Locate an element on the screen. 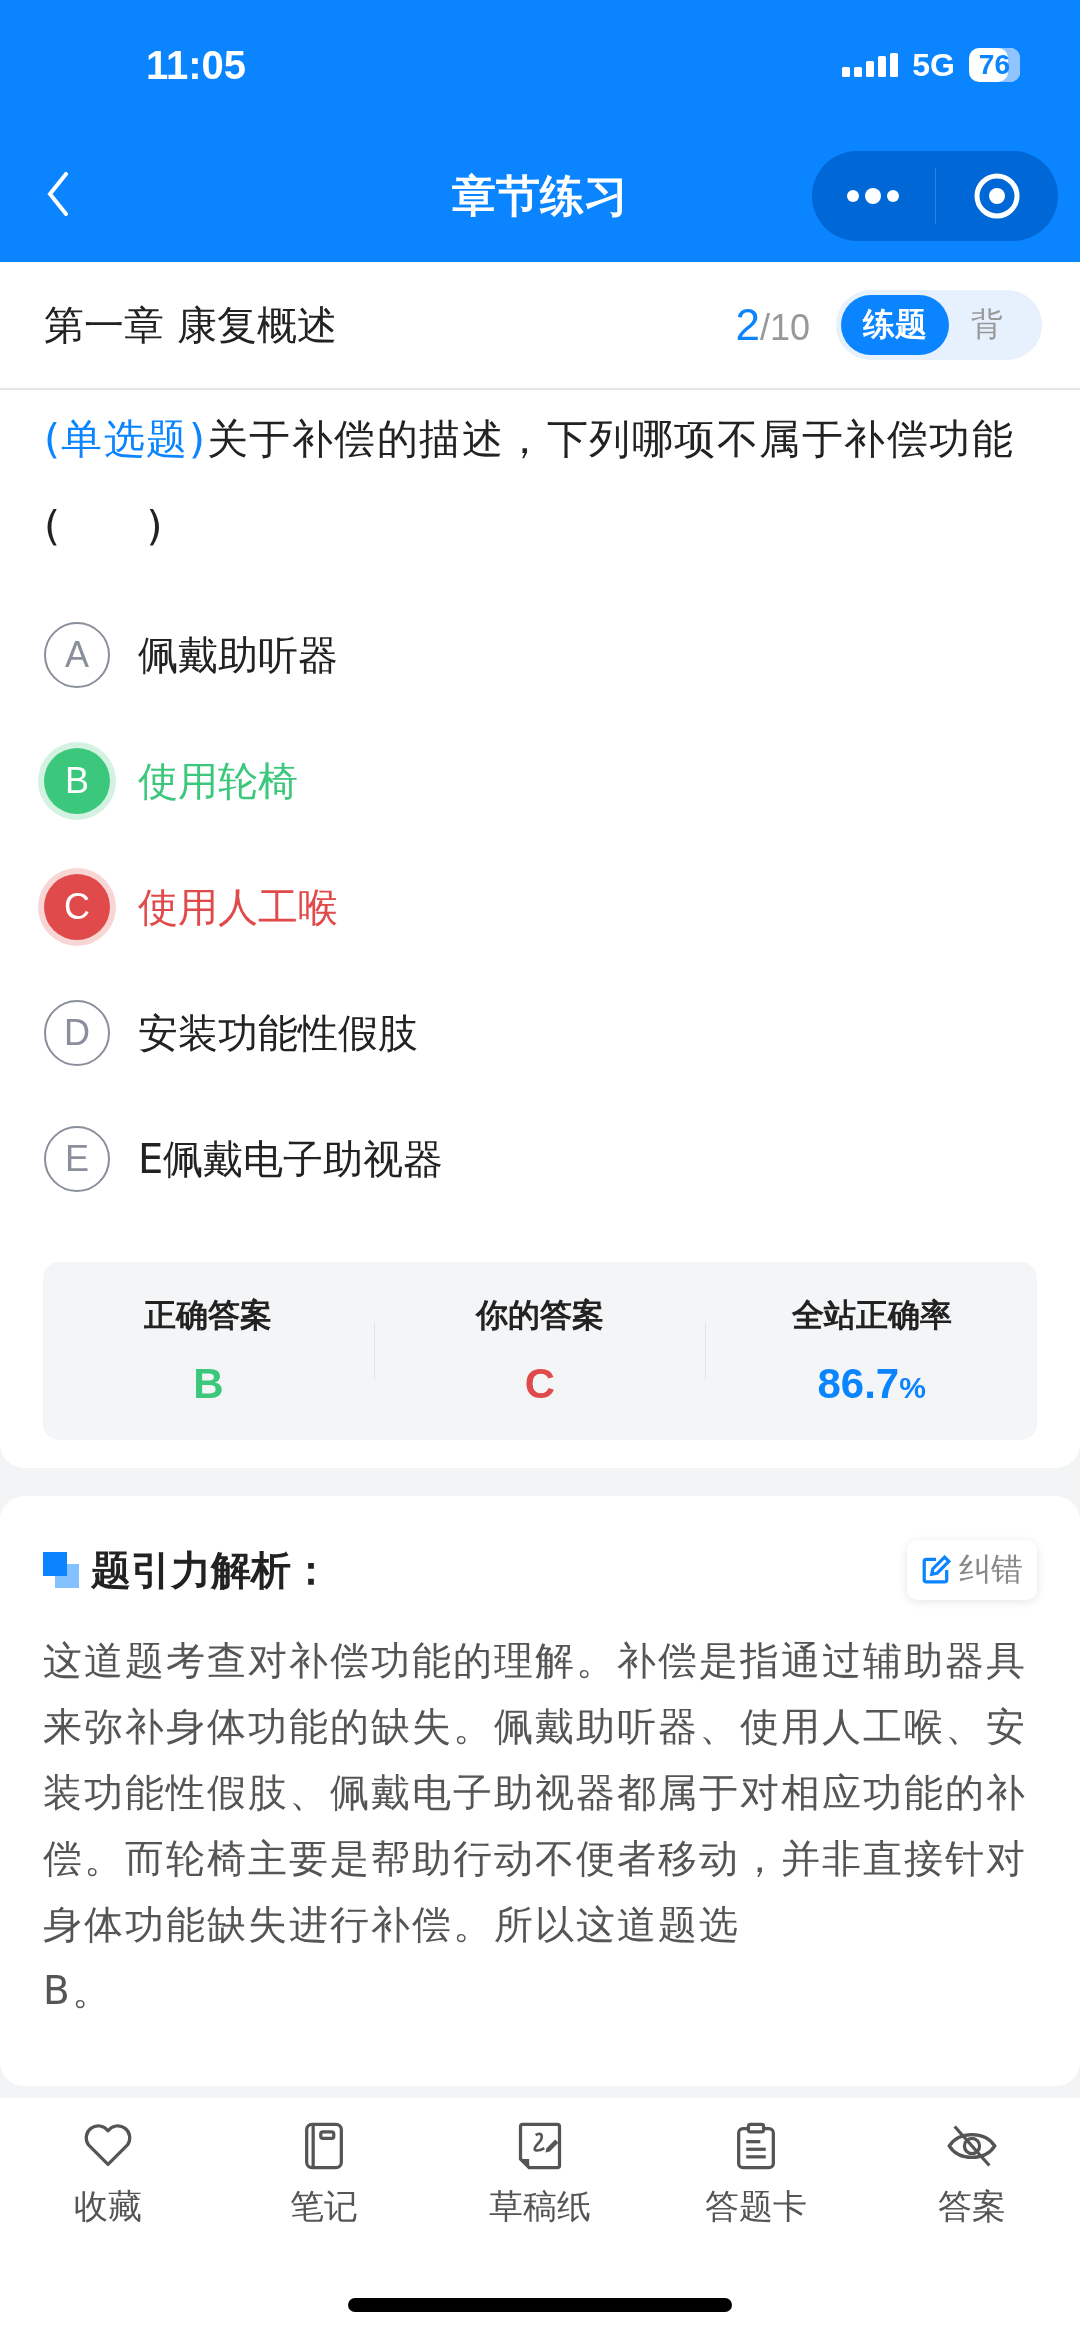  question-number: 2 is located at coordinates (747, 325).